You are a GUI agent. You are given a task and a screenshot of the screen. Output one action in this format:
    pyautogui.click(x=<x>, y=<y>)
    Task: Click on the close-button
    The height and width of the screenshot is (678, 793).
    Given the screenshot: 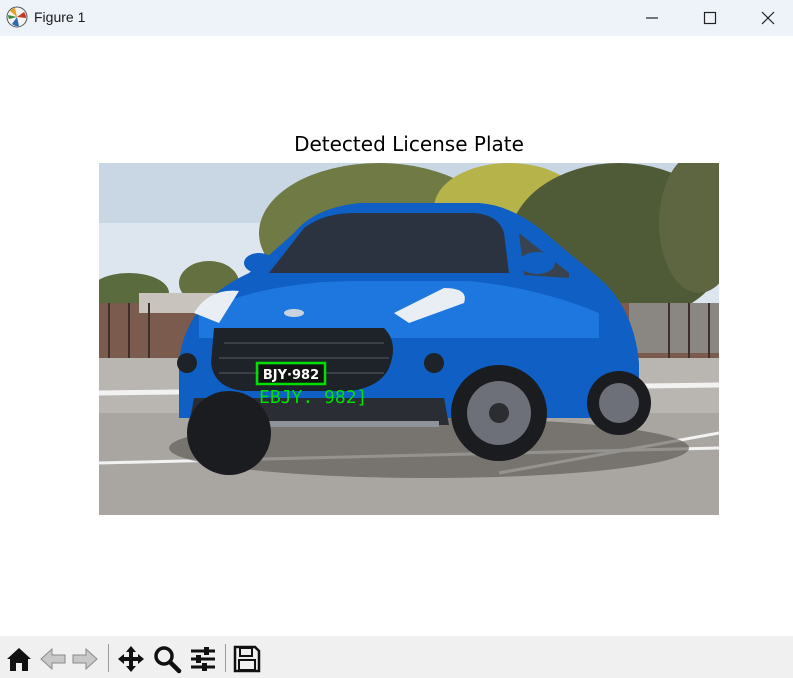 What is the action you would take?
    pyautogui.click(x=766, y=18)
    